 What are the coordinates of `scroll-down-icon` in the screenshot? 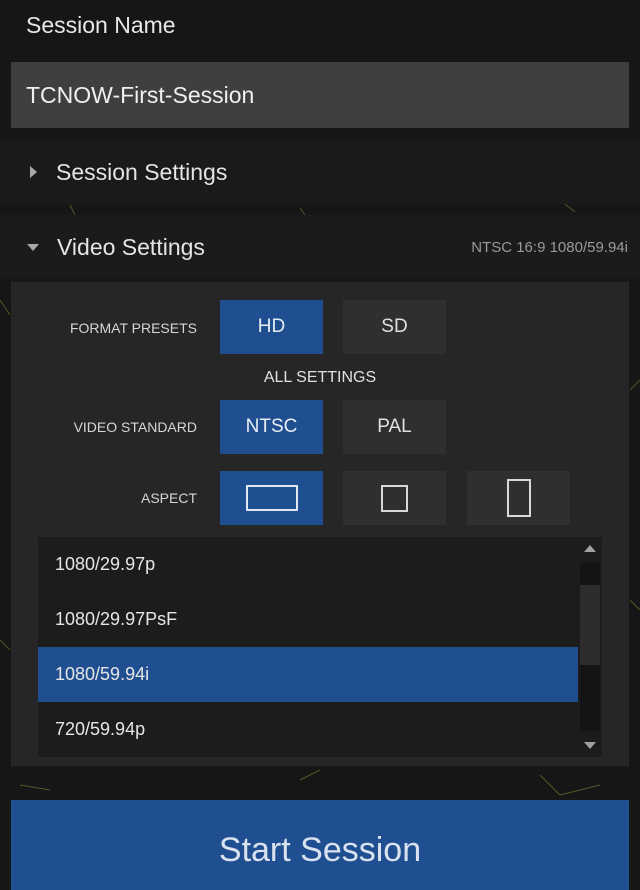 It's located at (590, 745).